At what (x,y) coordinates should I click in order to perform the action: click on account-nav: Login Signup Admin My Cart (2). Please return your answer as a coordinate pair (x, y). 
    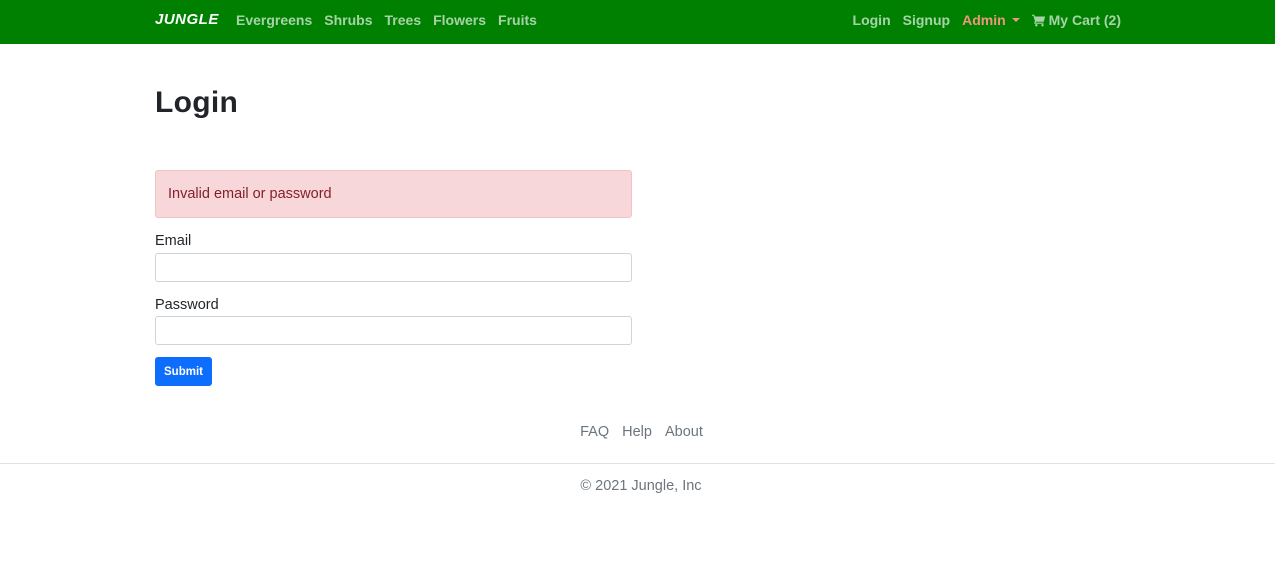
    Looking at the image, I should click on (987, 20).